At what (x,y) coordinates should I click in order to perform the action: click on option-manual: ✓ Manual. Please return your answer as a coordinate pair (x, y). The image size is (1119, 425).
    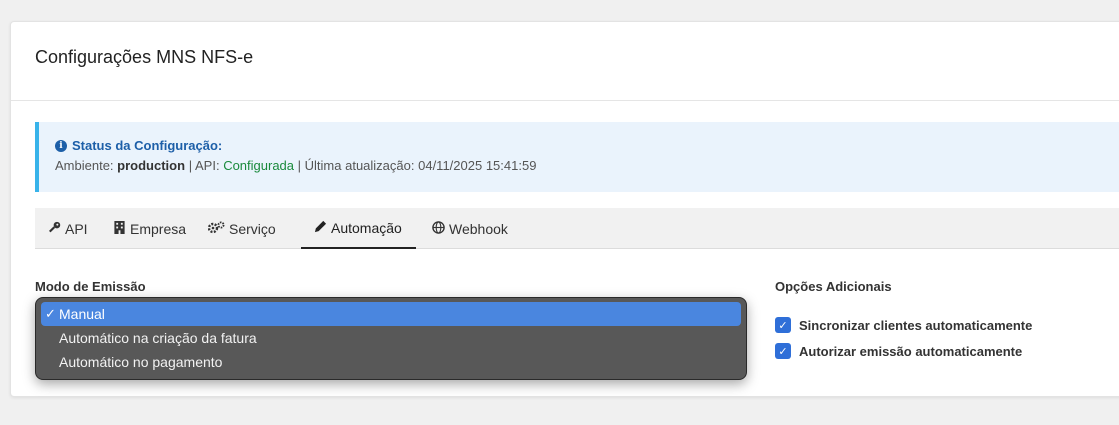
    Looking at the image, I should click on (391, 314).